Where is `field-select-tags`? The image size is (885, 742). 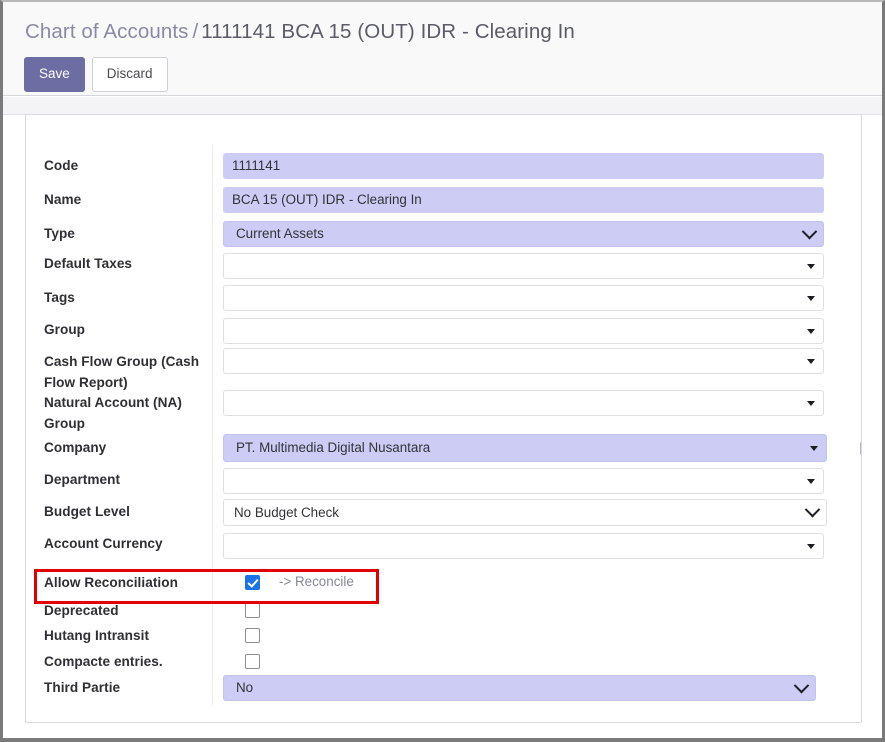 field-select-tags is located at coordinates (523, 298).